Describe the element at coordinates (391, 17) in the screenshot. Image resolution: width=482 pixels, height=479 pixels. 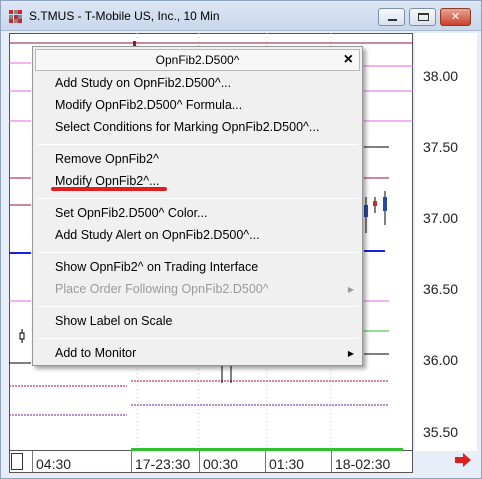
I see `minimize-button` at that location.